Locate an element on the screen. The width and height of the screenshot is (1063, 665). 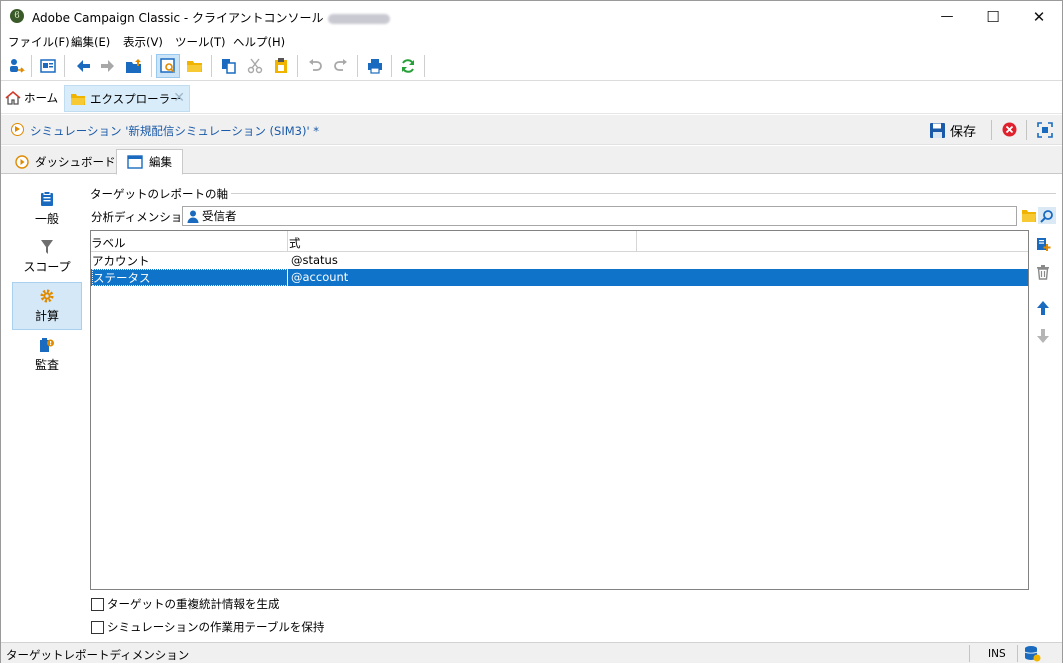
dashboard-icon is located at coordinates (22, 161).